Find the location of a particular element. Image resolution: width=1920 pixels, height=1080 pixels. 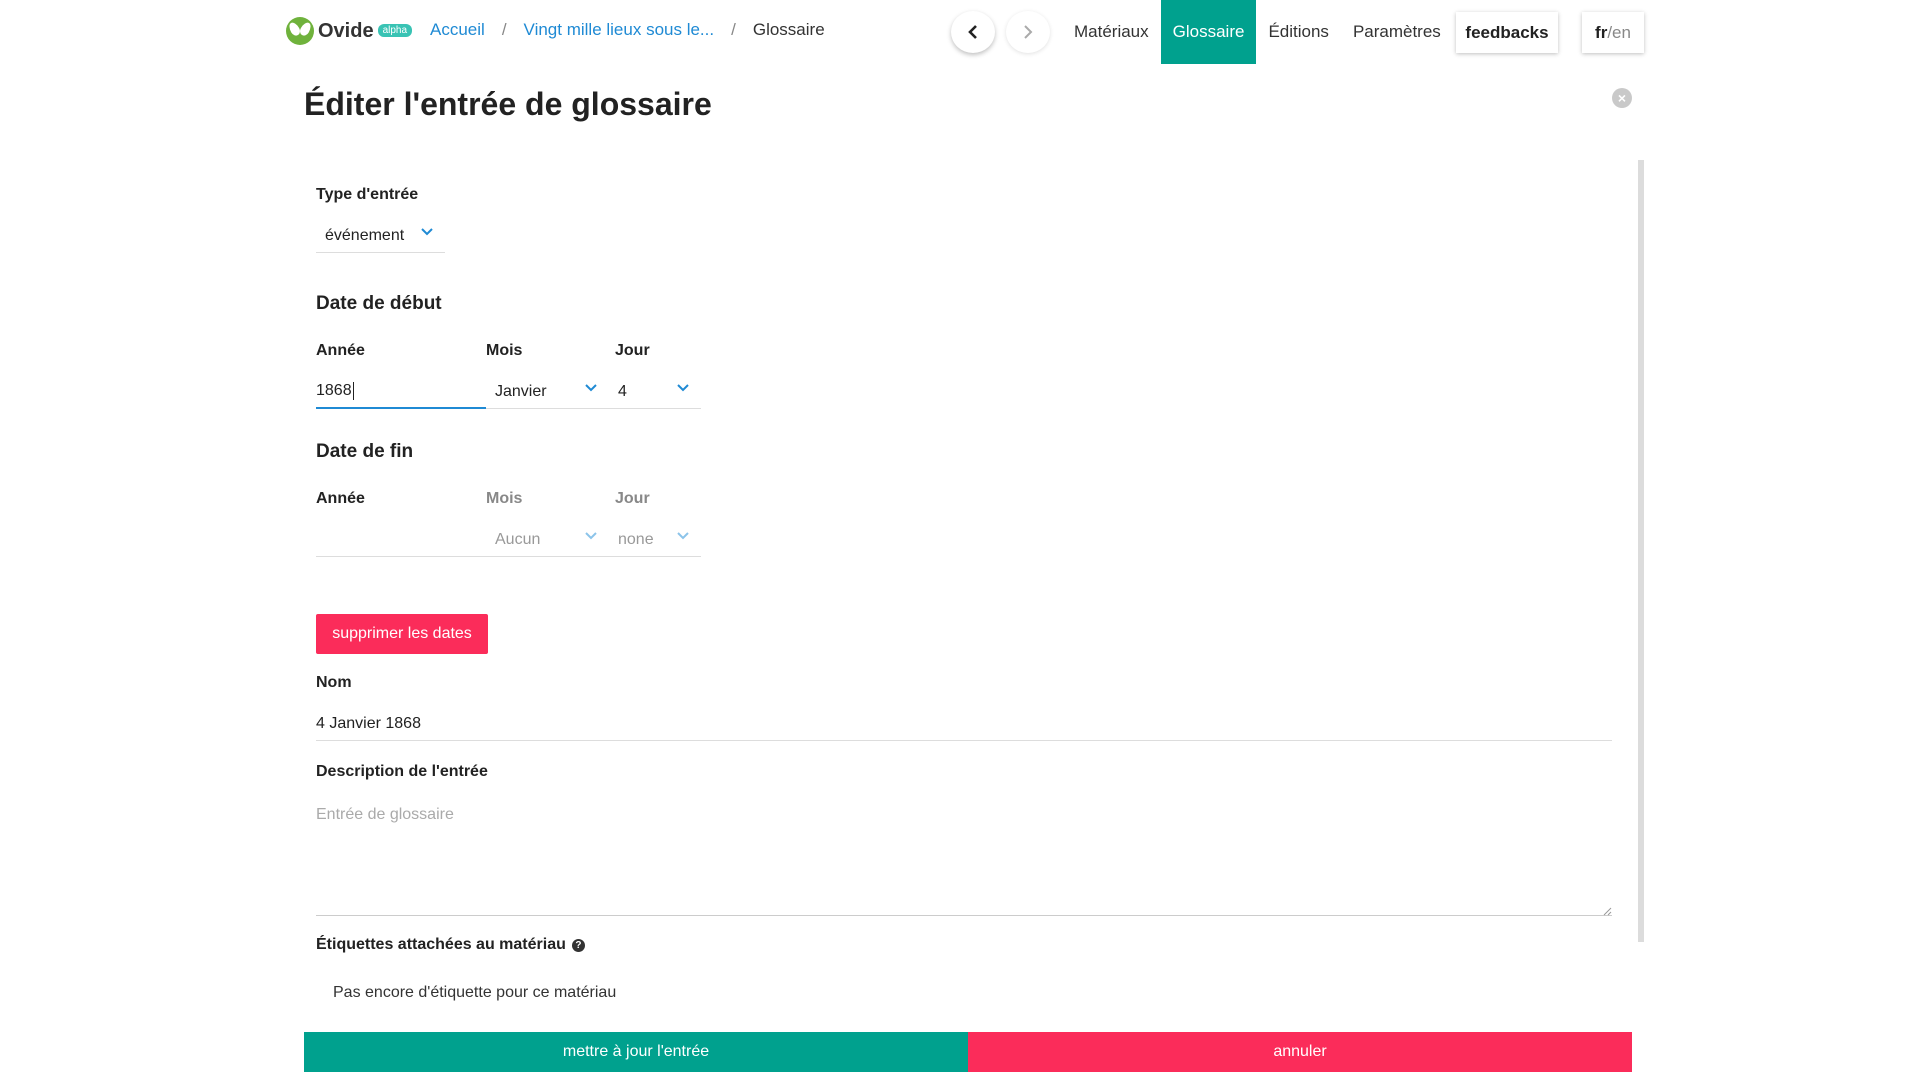

history-back-button is located at coordinates (973, 32).